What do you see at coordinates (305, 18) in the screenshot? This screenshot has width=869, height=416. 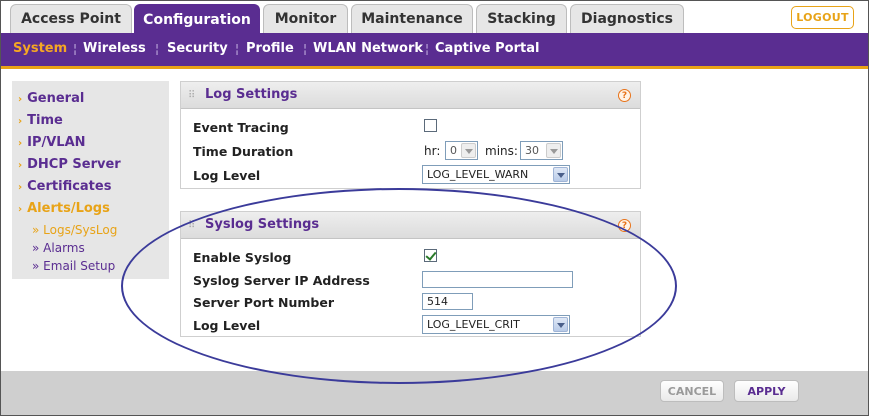 I see `tab-monitor: Monitor` at bounding box center [305, 18].